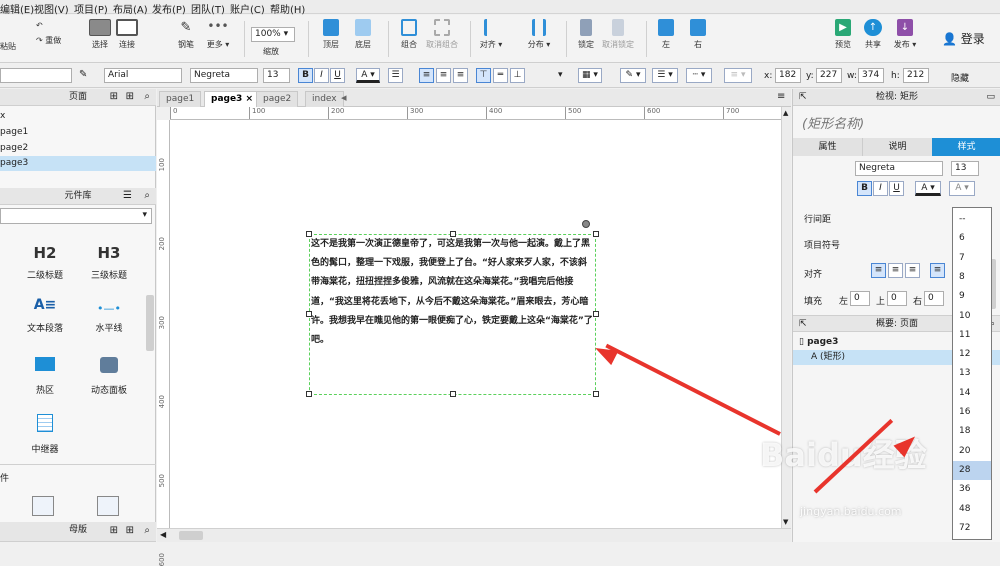 The height and width of the screenshot is (566, 1000). Describe the element at coordinates (972, 258) in the screenshot. I see `line-spacing-option: 7` at that location.